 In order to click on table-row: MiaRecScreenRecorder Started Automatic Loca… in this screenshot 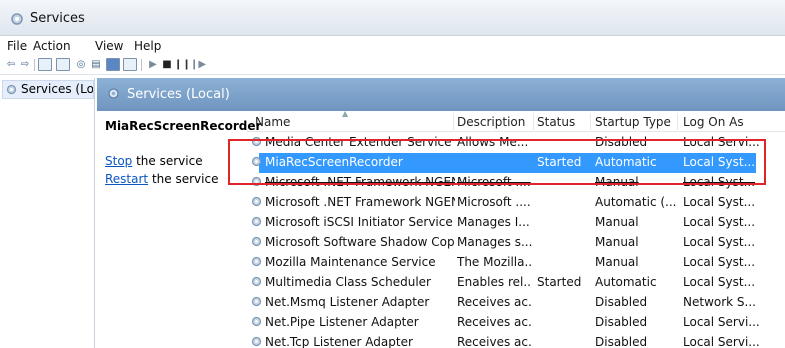, I will do `click(516, 163)`.